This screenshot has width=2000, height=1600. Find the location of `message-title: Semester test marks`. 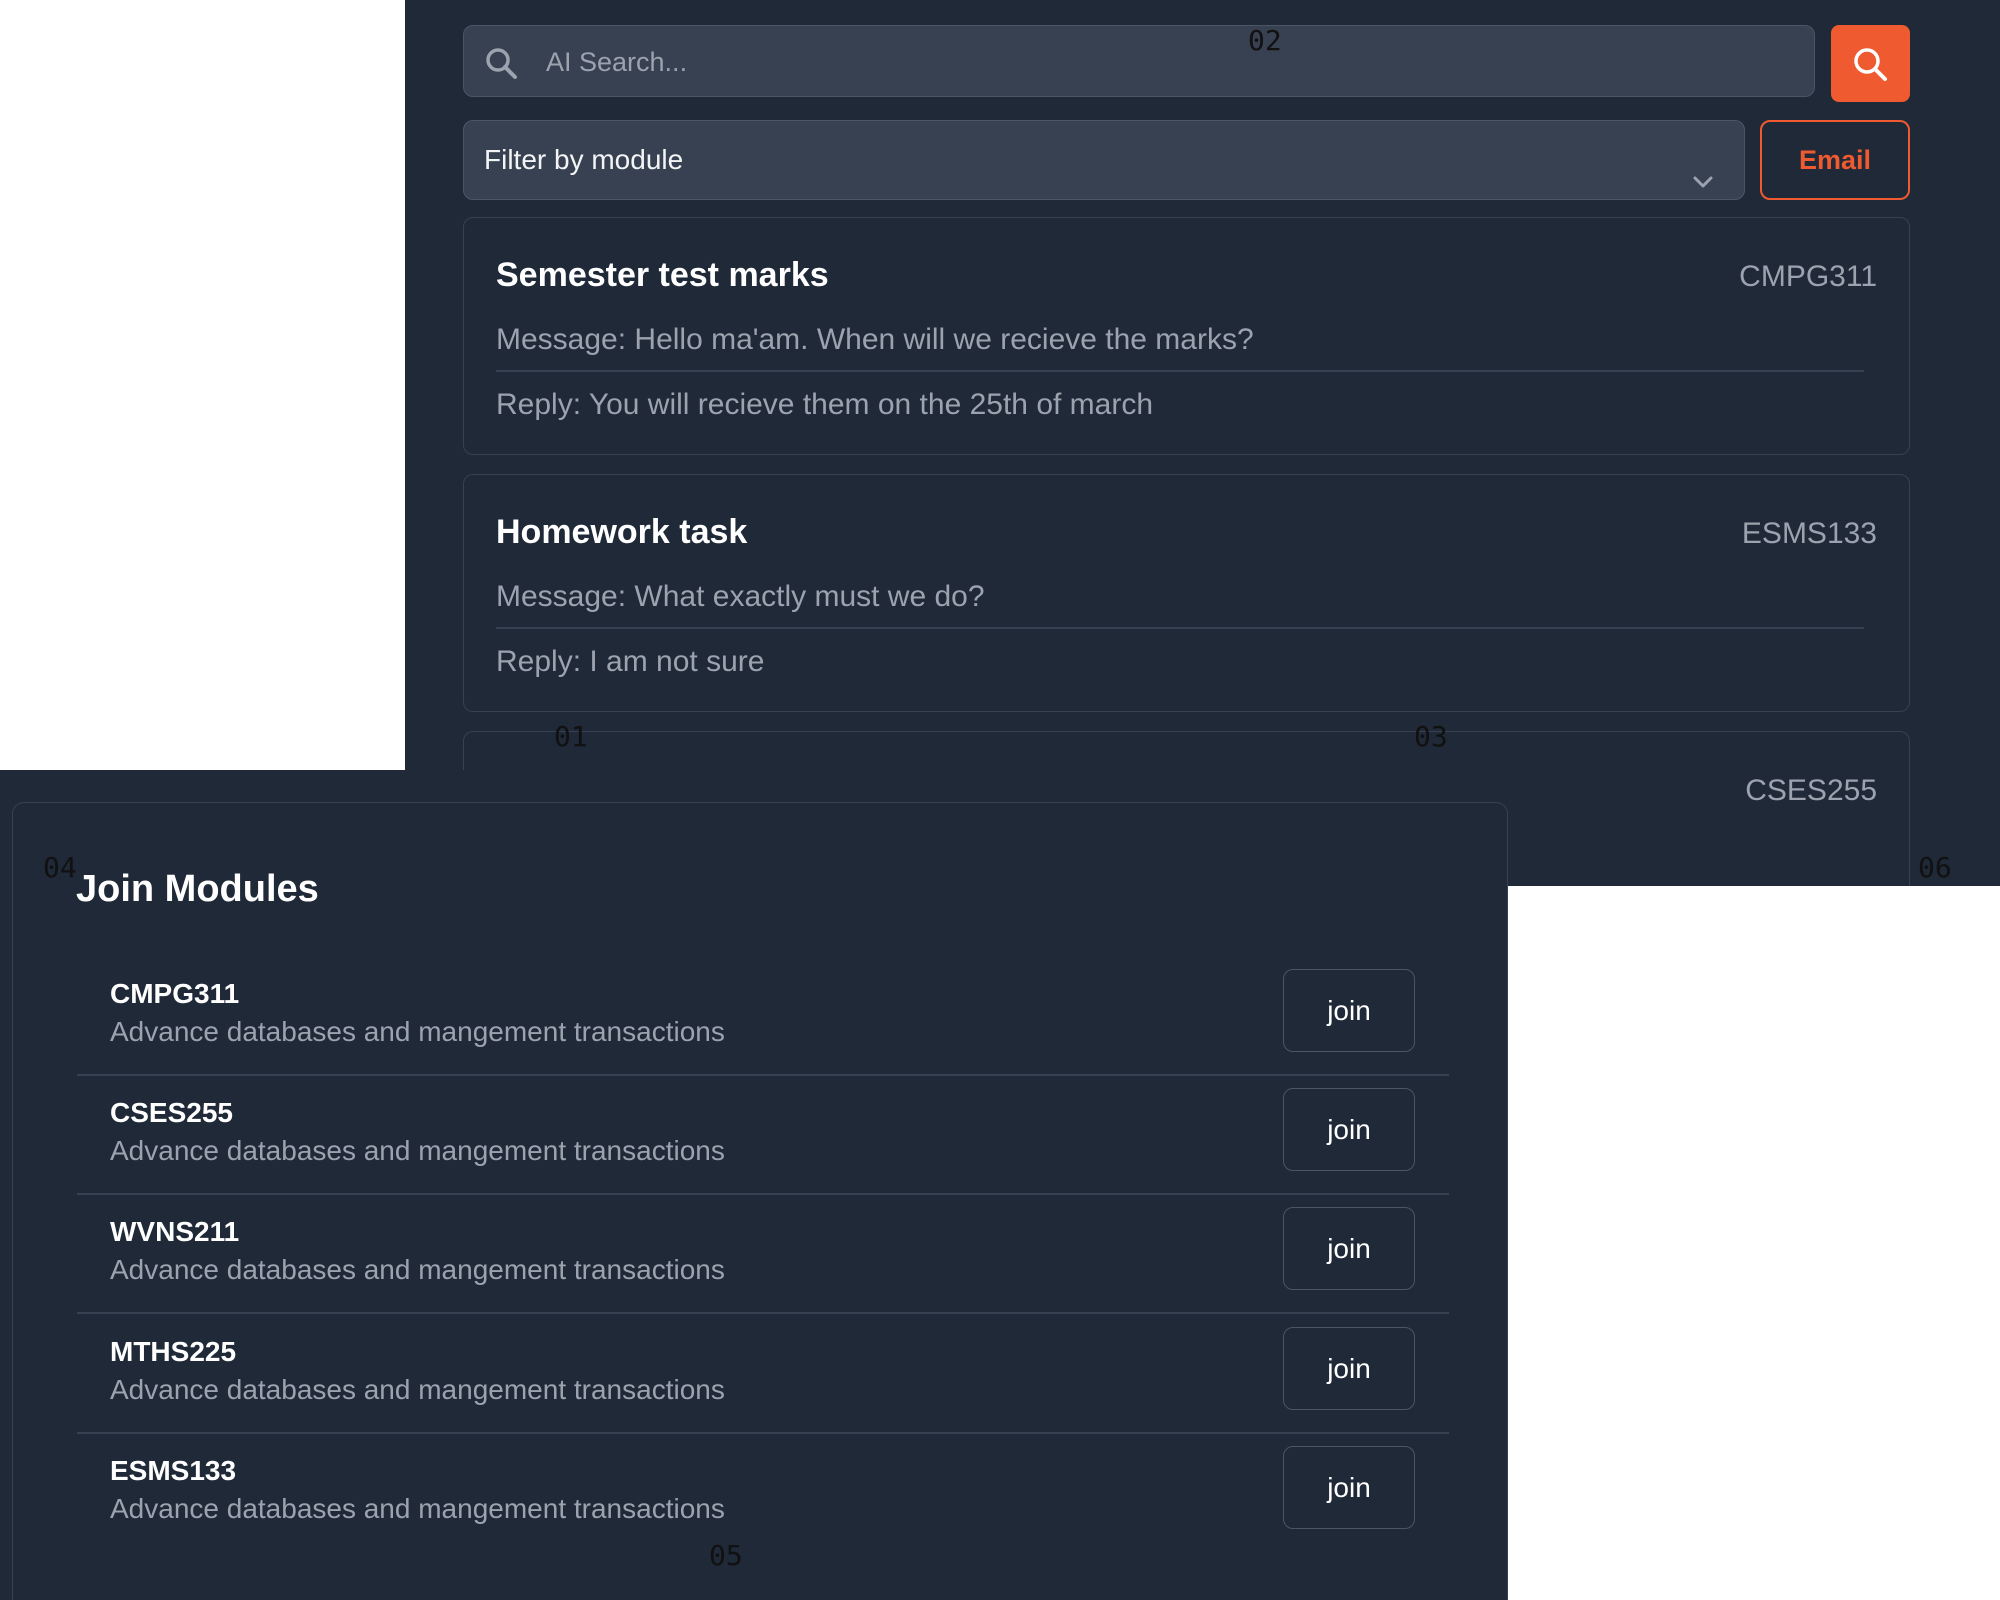

message-title: Semester test marks is located at coordinates (662, 275).